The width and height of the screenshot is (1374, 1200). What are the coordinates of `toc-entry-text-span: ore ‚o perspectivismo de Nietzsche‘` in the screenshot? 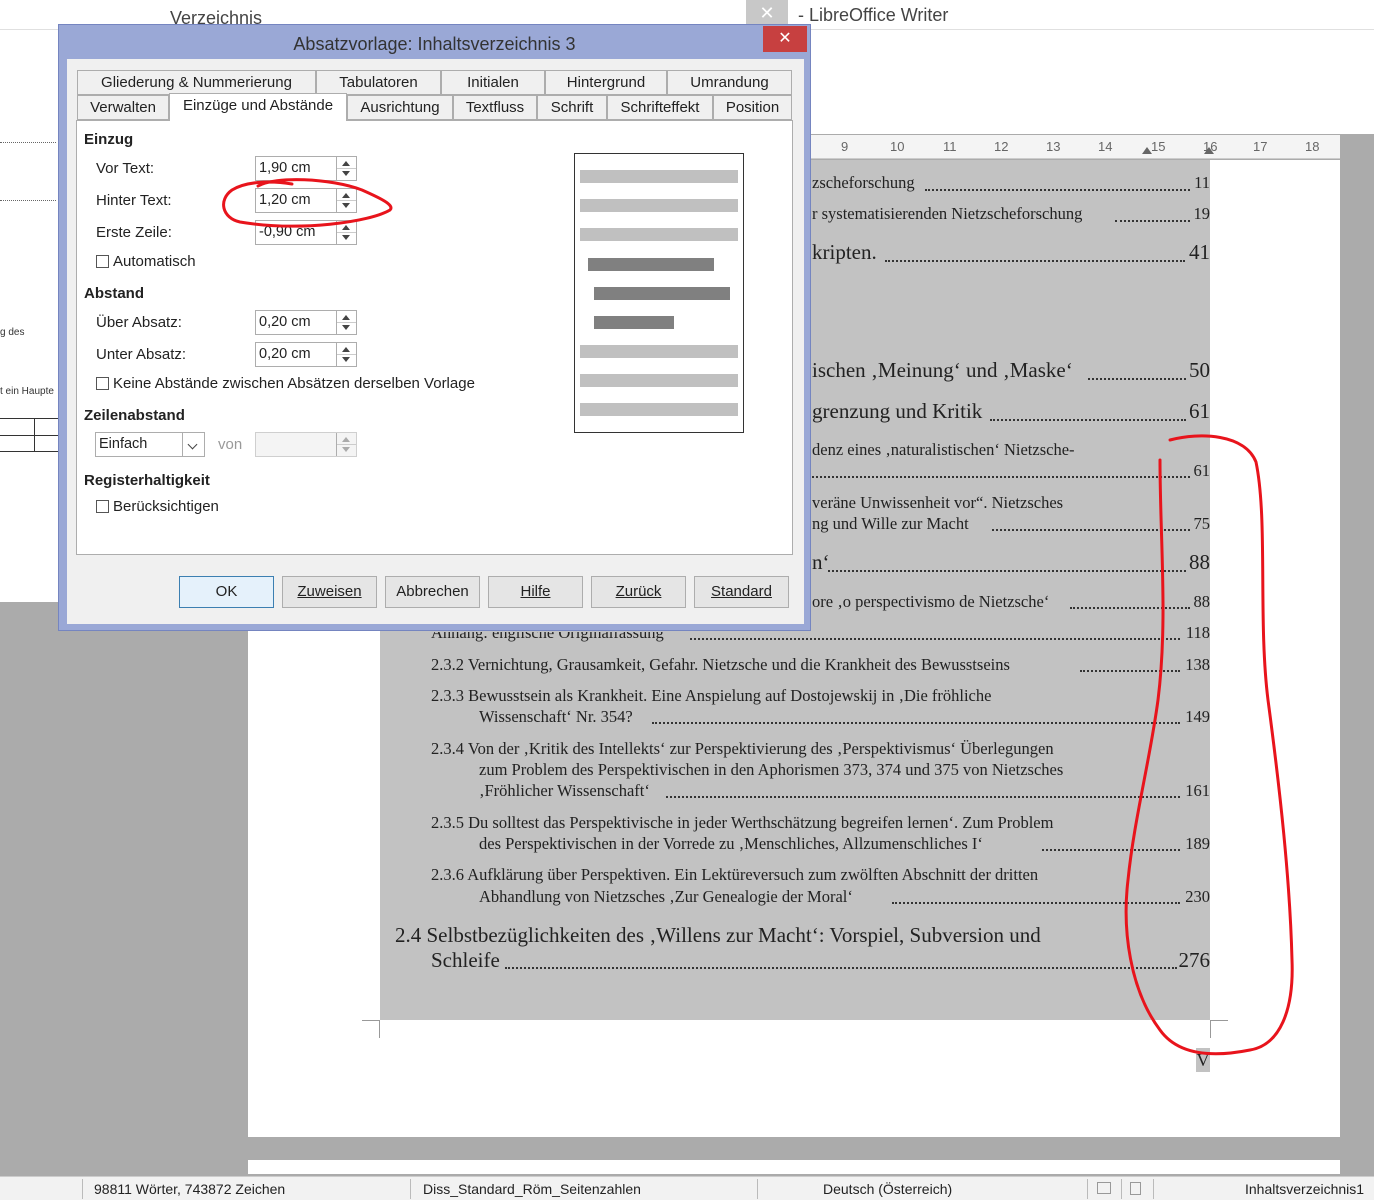 It's located at (931, 601).